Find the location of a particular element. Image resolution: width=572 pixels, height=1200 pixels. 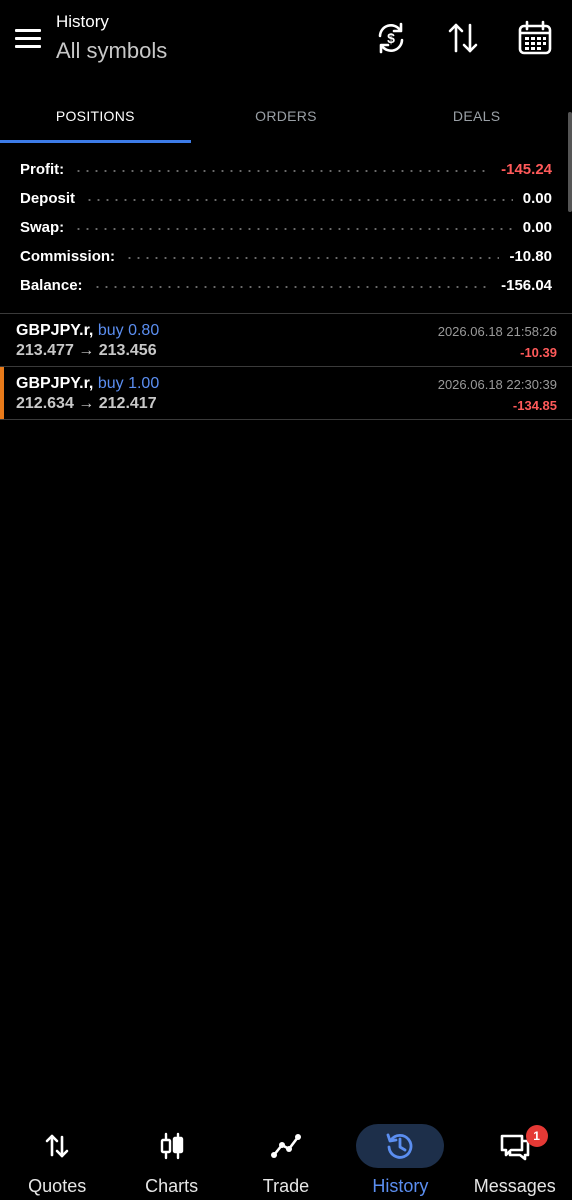

position-header: GBPJPY.r, buy 1.00 is located at coordinates (87, 384).